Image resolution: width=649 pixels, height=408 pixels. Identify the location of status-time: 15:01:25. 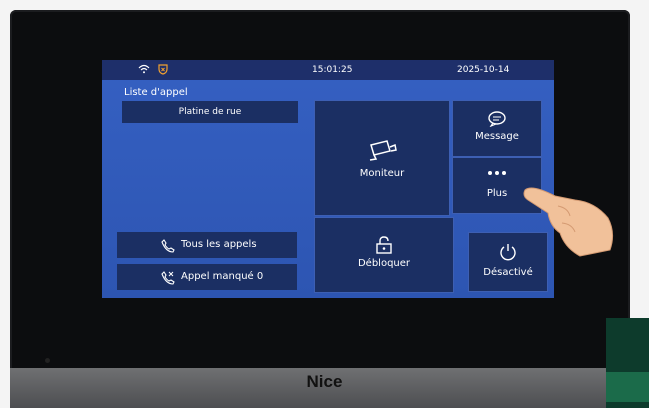
(332, 70).